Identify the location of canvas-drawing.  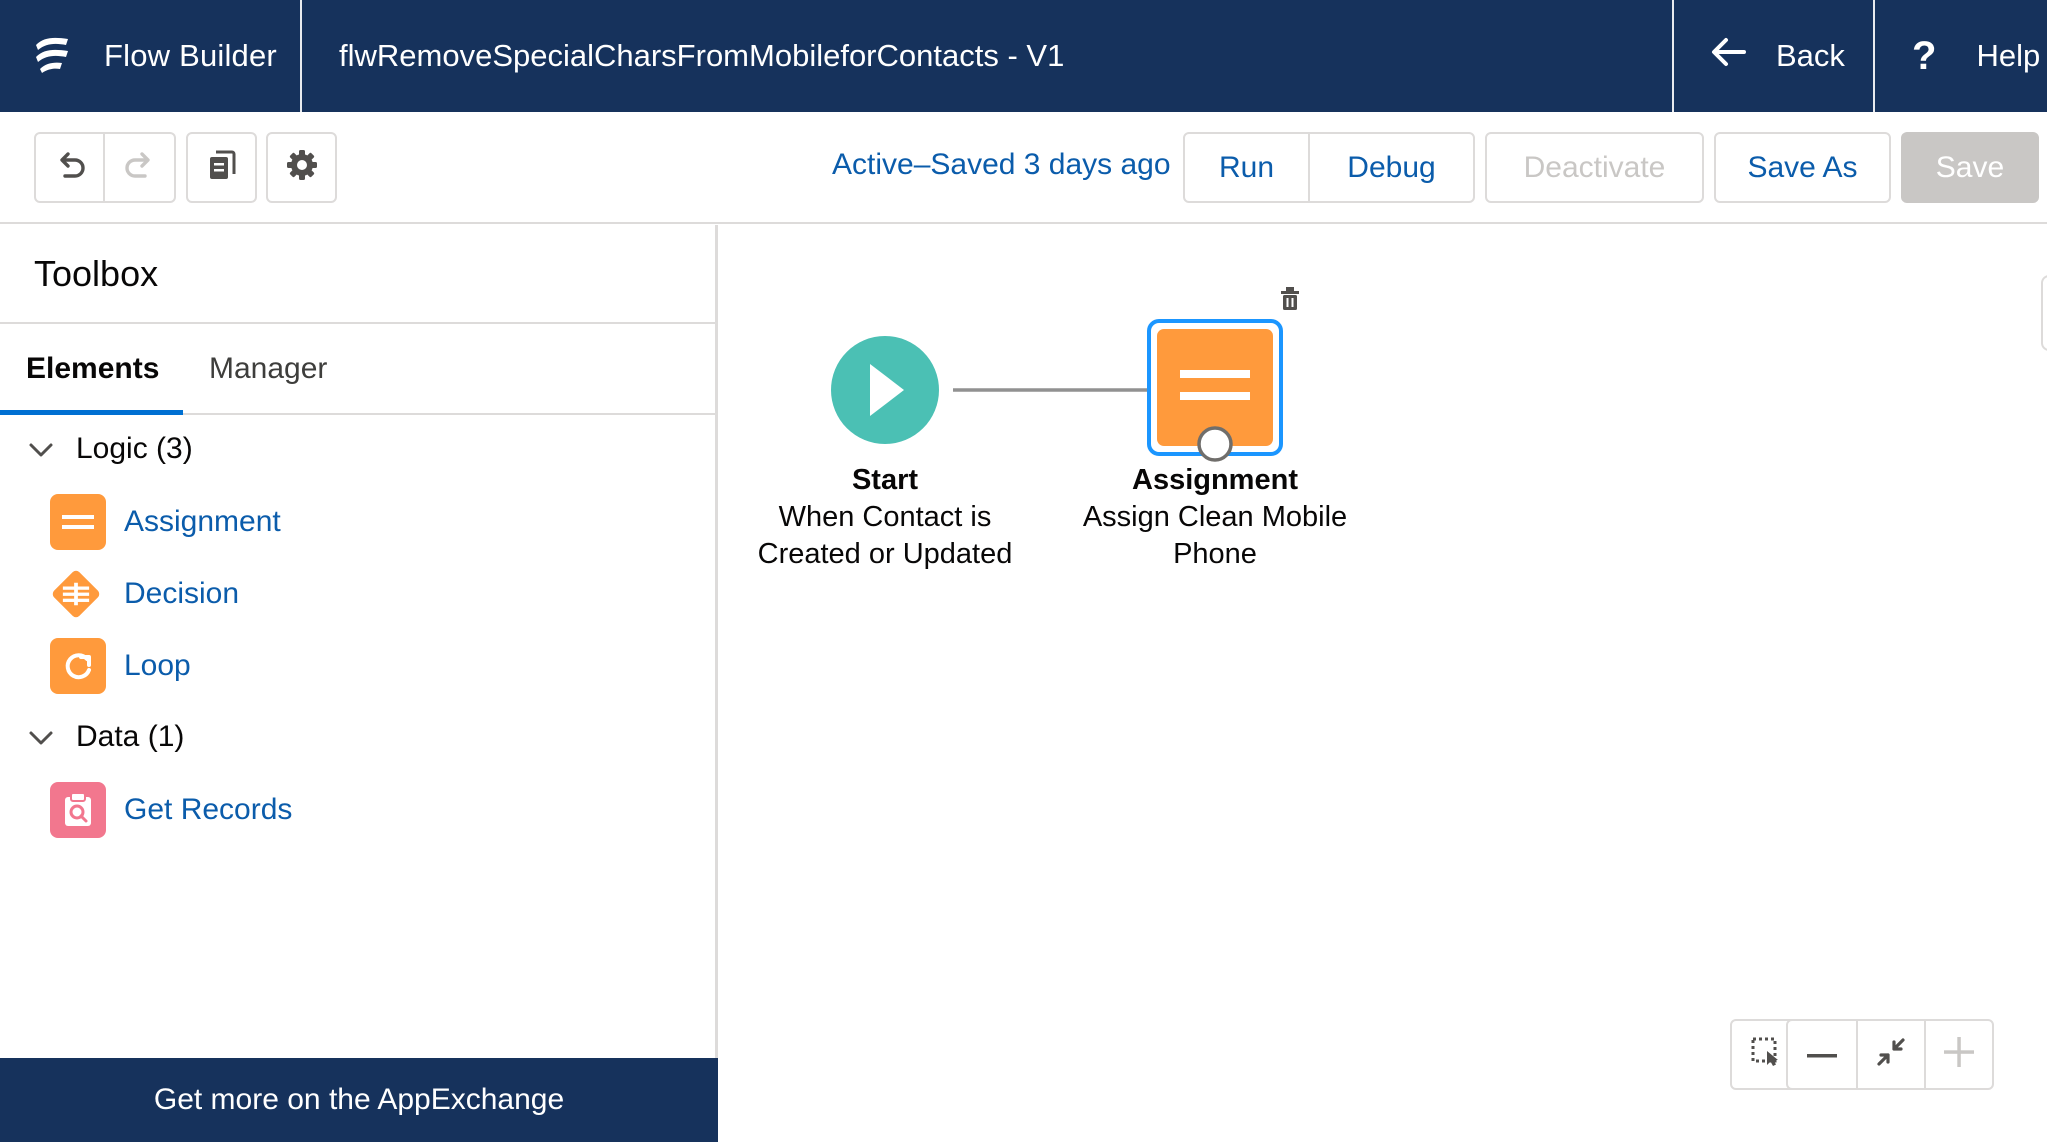
(1065, 374).